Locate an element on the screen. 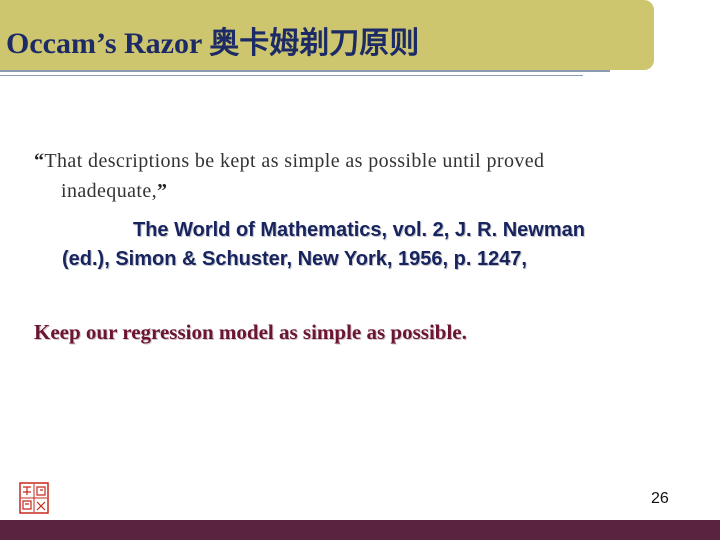  page-number: 26 is located at coordinates (660, 498).